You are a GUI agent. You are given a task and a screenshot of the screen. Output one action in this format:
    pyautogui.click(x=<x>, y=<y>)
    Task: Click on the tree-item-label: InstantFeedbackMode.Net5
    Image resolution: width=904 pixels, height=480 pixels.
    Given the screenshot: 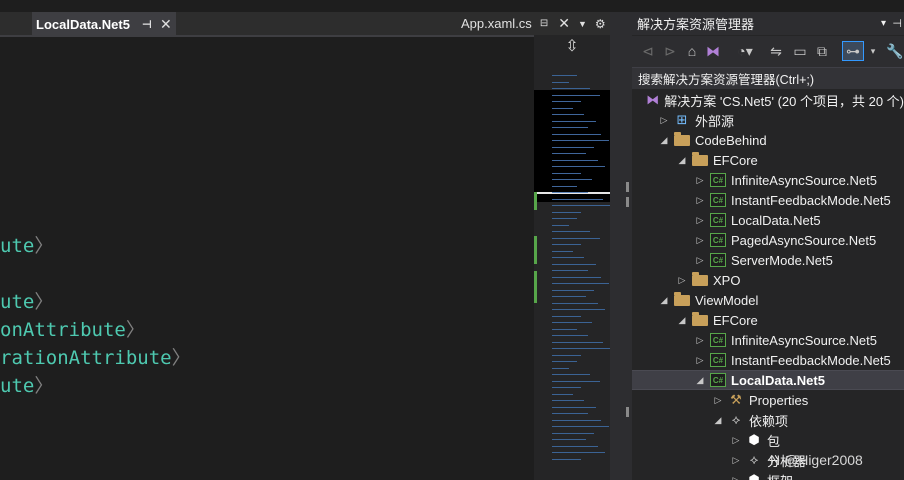 What is the action you would take?
    pyautogui.click(x=811, y=200)
    